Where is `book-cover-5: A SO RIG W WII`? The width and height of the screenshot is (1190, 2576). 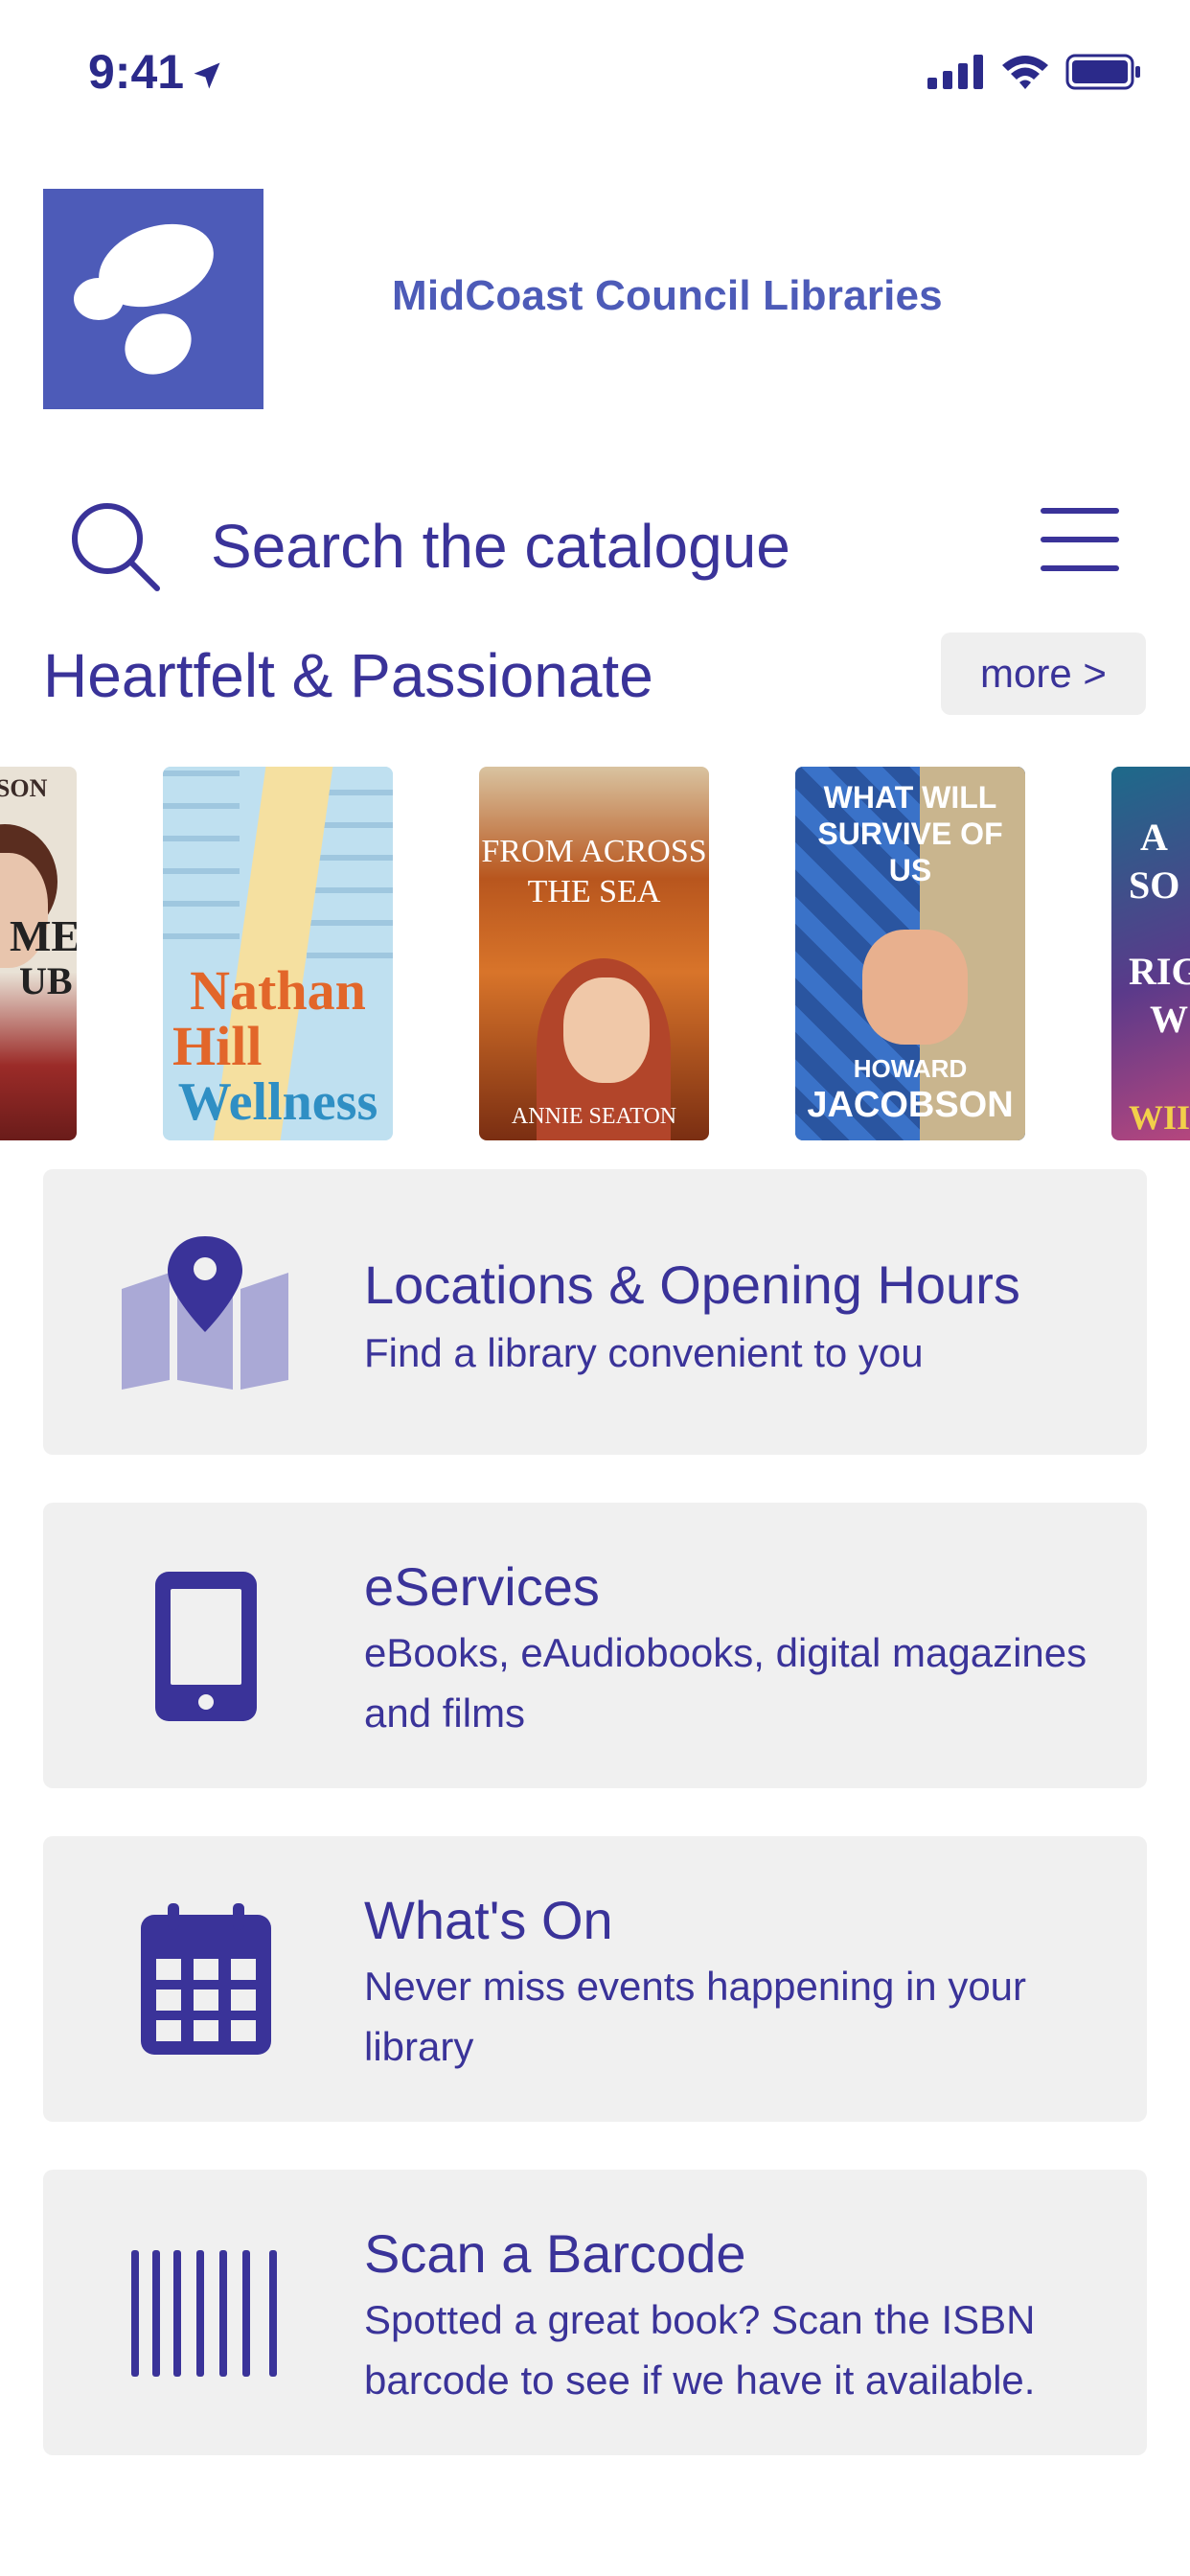
book-cover-5: A SO RIG W WII is located at coordinates (1151, 953).